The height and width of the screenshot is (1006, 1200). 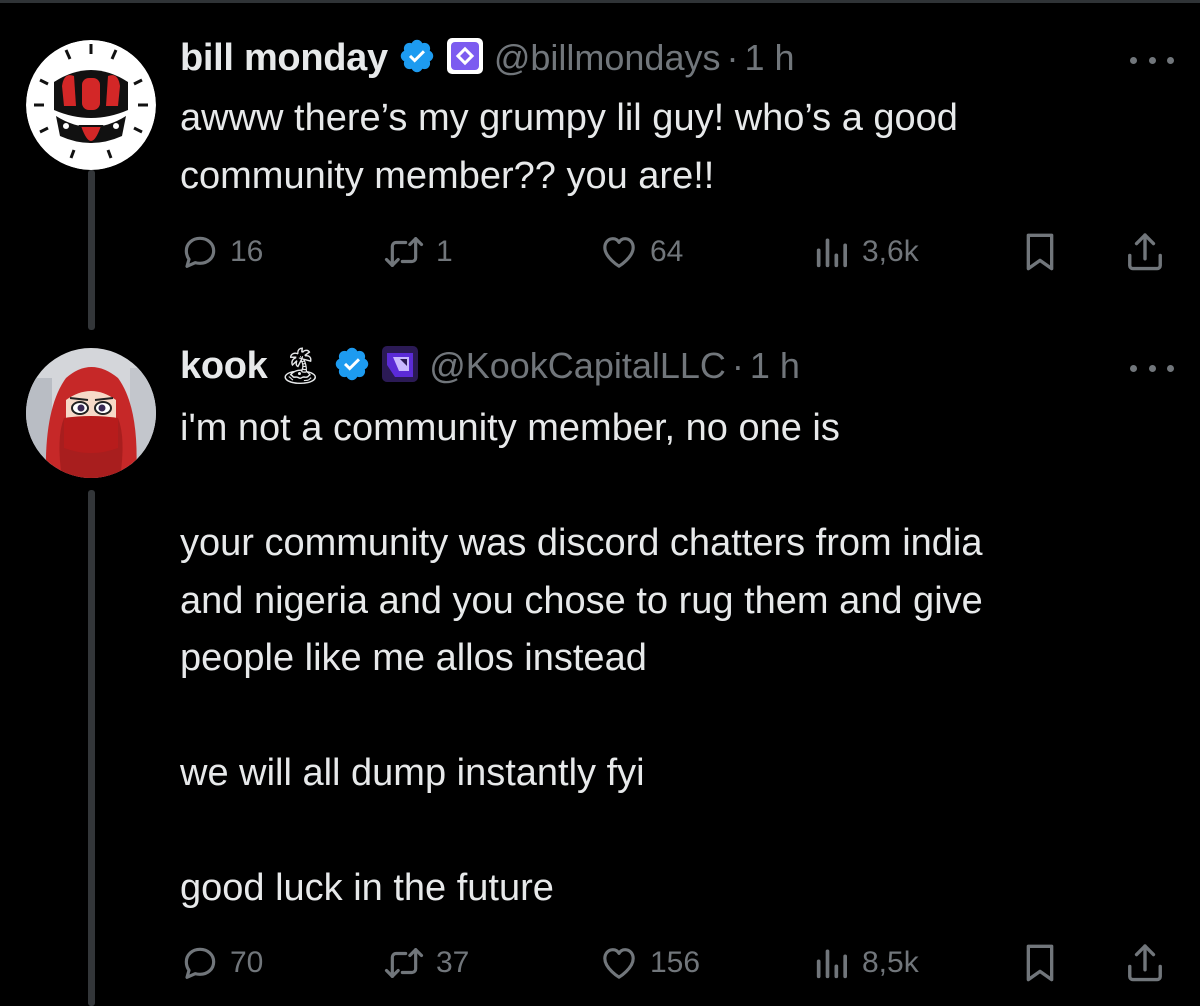 What do you see at coordinates (221, 252) in the screenshot?
I see `reply-button: 16` at bounding box center [221, 252].